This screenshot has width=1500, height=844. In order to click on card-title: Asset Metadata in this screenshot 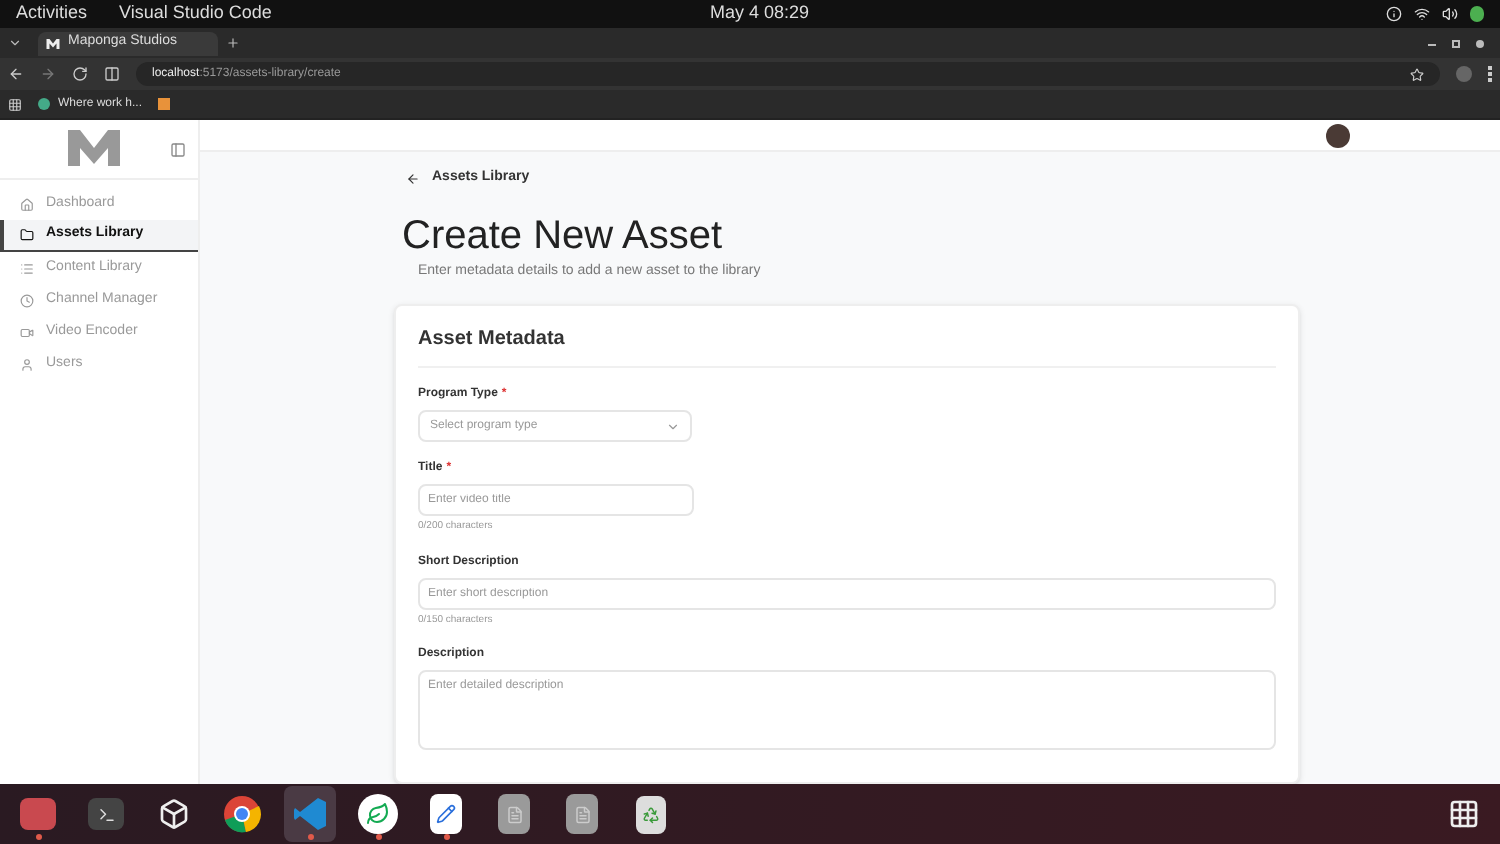, I will do `click(847, 346)`.